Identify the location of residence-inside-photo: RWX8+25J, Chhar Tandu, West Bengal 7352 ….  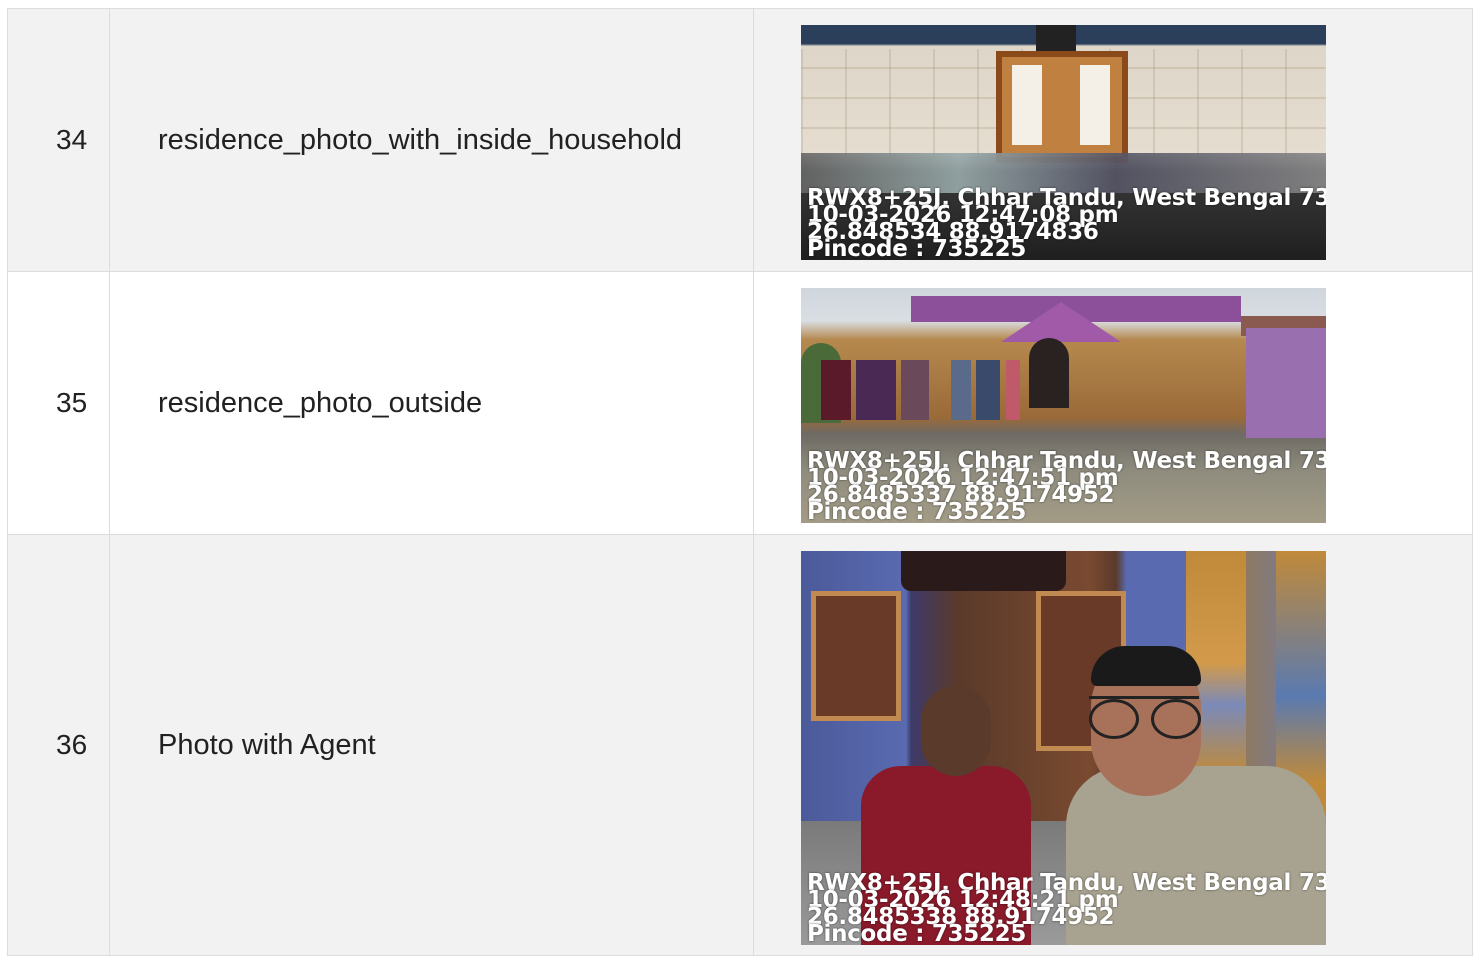
(1063, 142).